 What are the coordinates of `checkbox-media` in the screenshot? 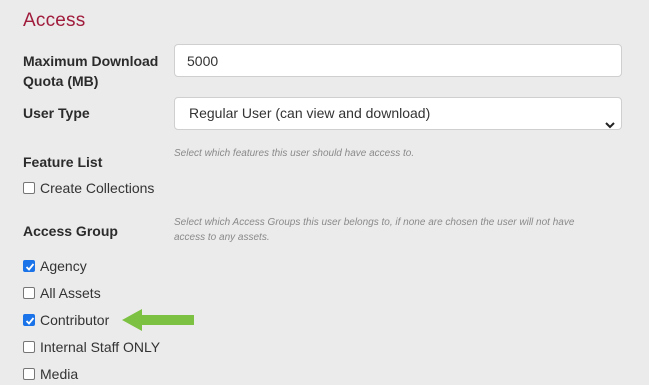 It's located at (29, 374).